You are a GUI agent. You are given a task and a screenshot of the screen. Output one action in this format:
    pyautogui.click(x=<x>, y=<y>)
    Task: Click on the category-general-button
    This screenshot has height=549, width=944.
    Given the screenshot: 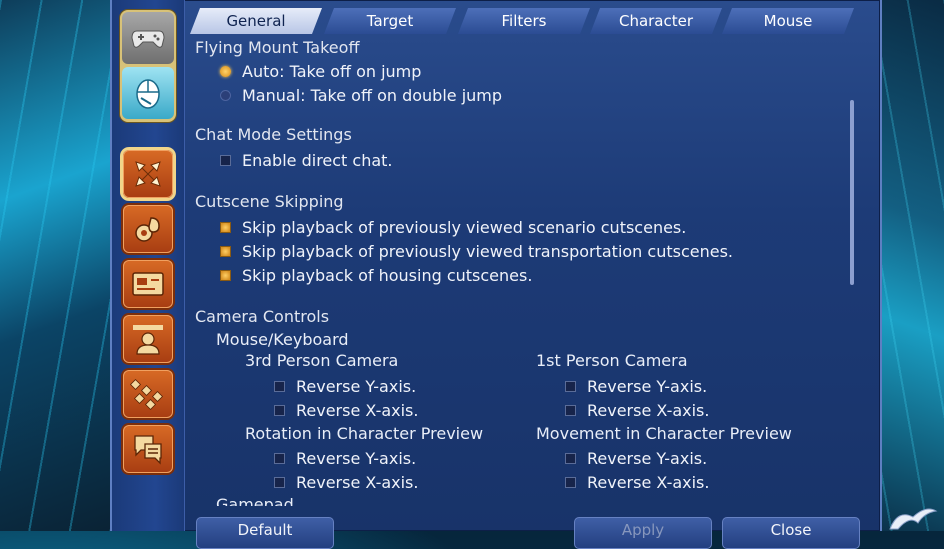 What is the action you would take?
    pyautogui.click(x=148, y=174)
    